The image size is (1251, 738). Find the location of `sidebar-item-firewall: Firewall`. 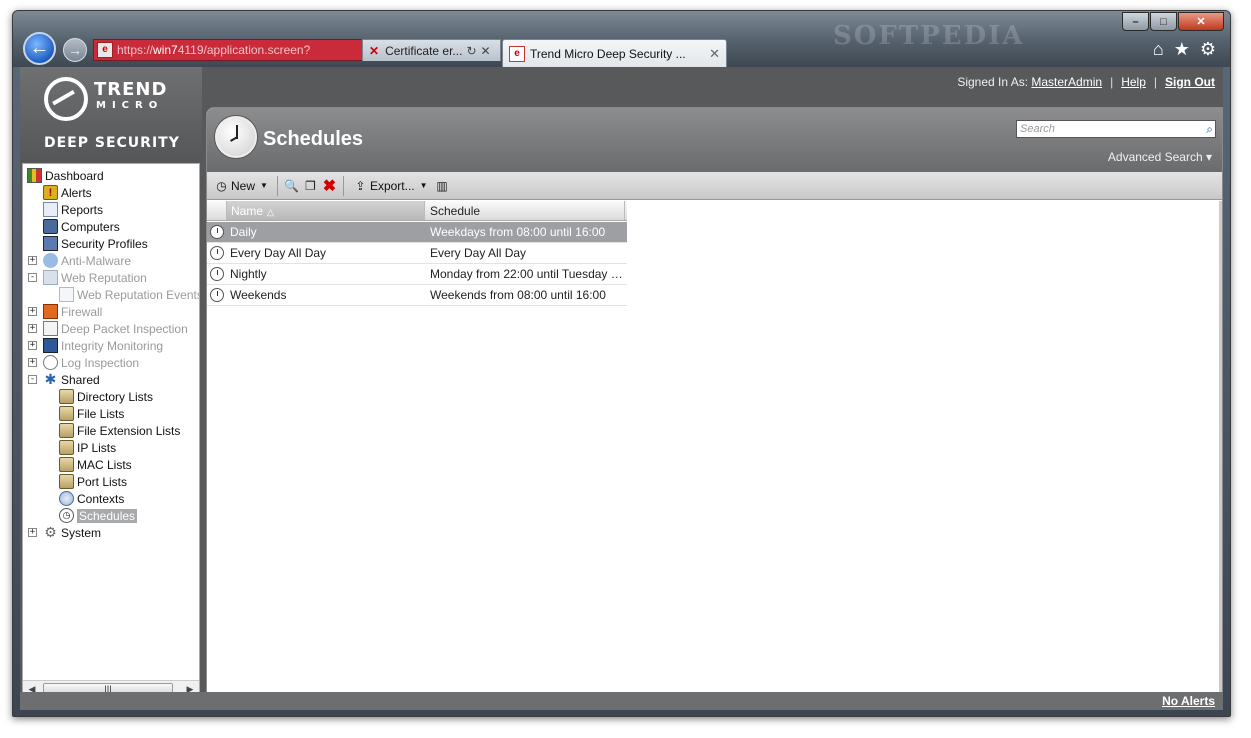

sidebar-item-firewall: Firewall is located at coordinates (72, 311).